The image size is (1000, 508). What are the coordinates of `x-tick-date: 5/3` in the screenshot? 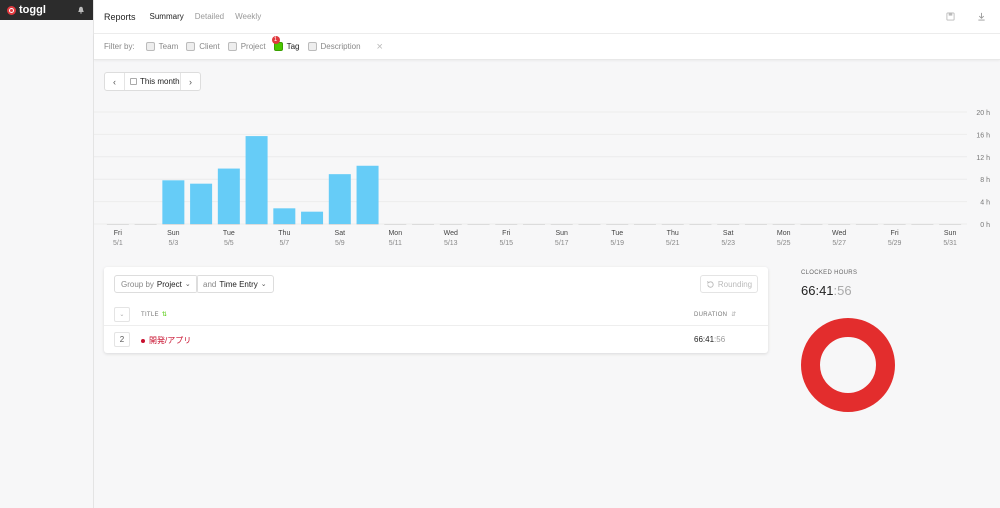 It's located at (173, 243).